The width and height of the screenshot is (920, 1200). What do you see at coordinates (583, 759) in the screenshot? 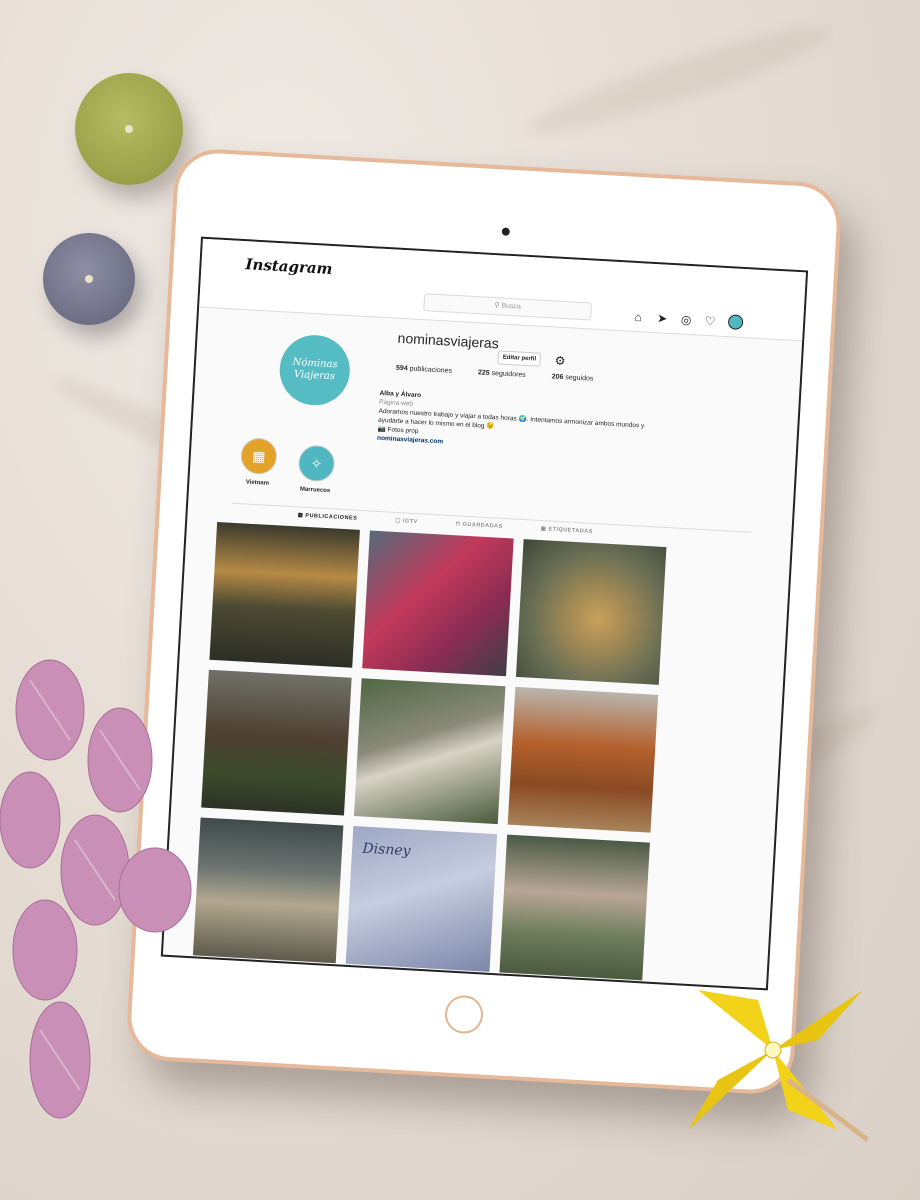
I see `photo-autumn-park` at bounding box center [583, 759].